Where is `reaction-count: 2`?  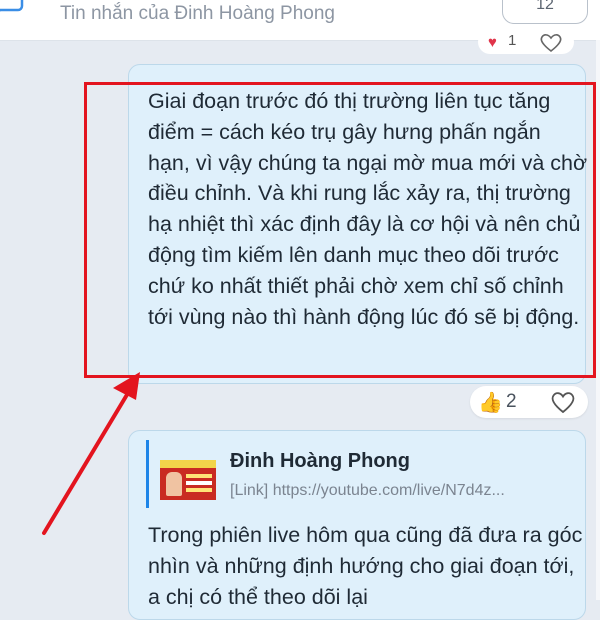 reaction-count: 2 is located at coordinates (511, 401).